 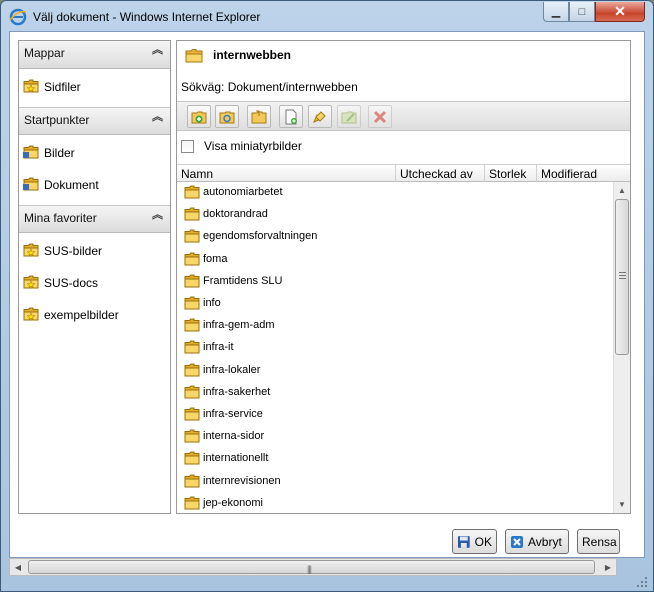 What do you see at coordinates (395, 482) in the screenshot?
I see `file-row: internrevisionen` at bounding box center [395, 482].